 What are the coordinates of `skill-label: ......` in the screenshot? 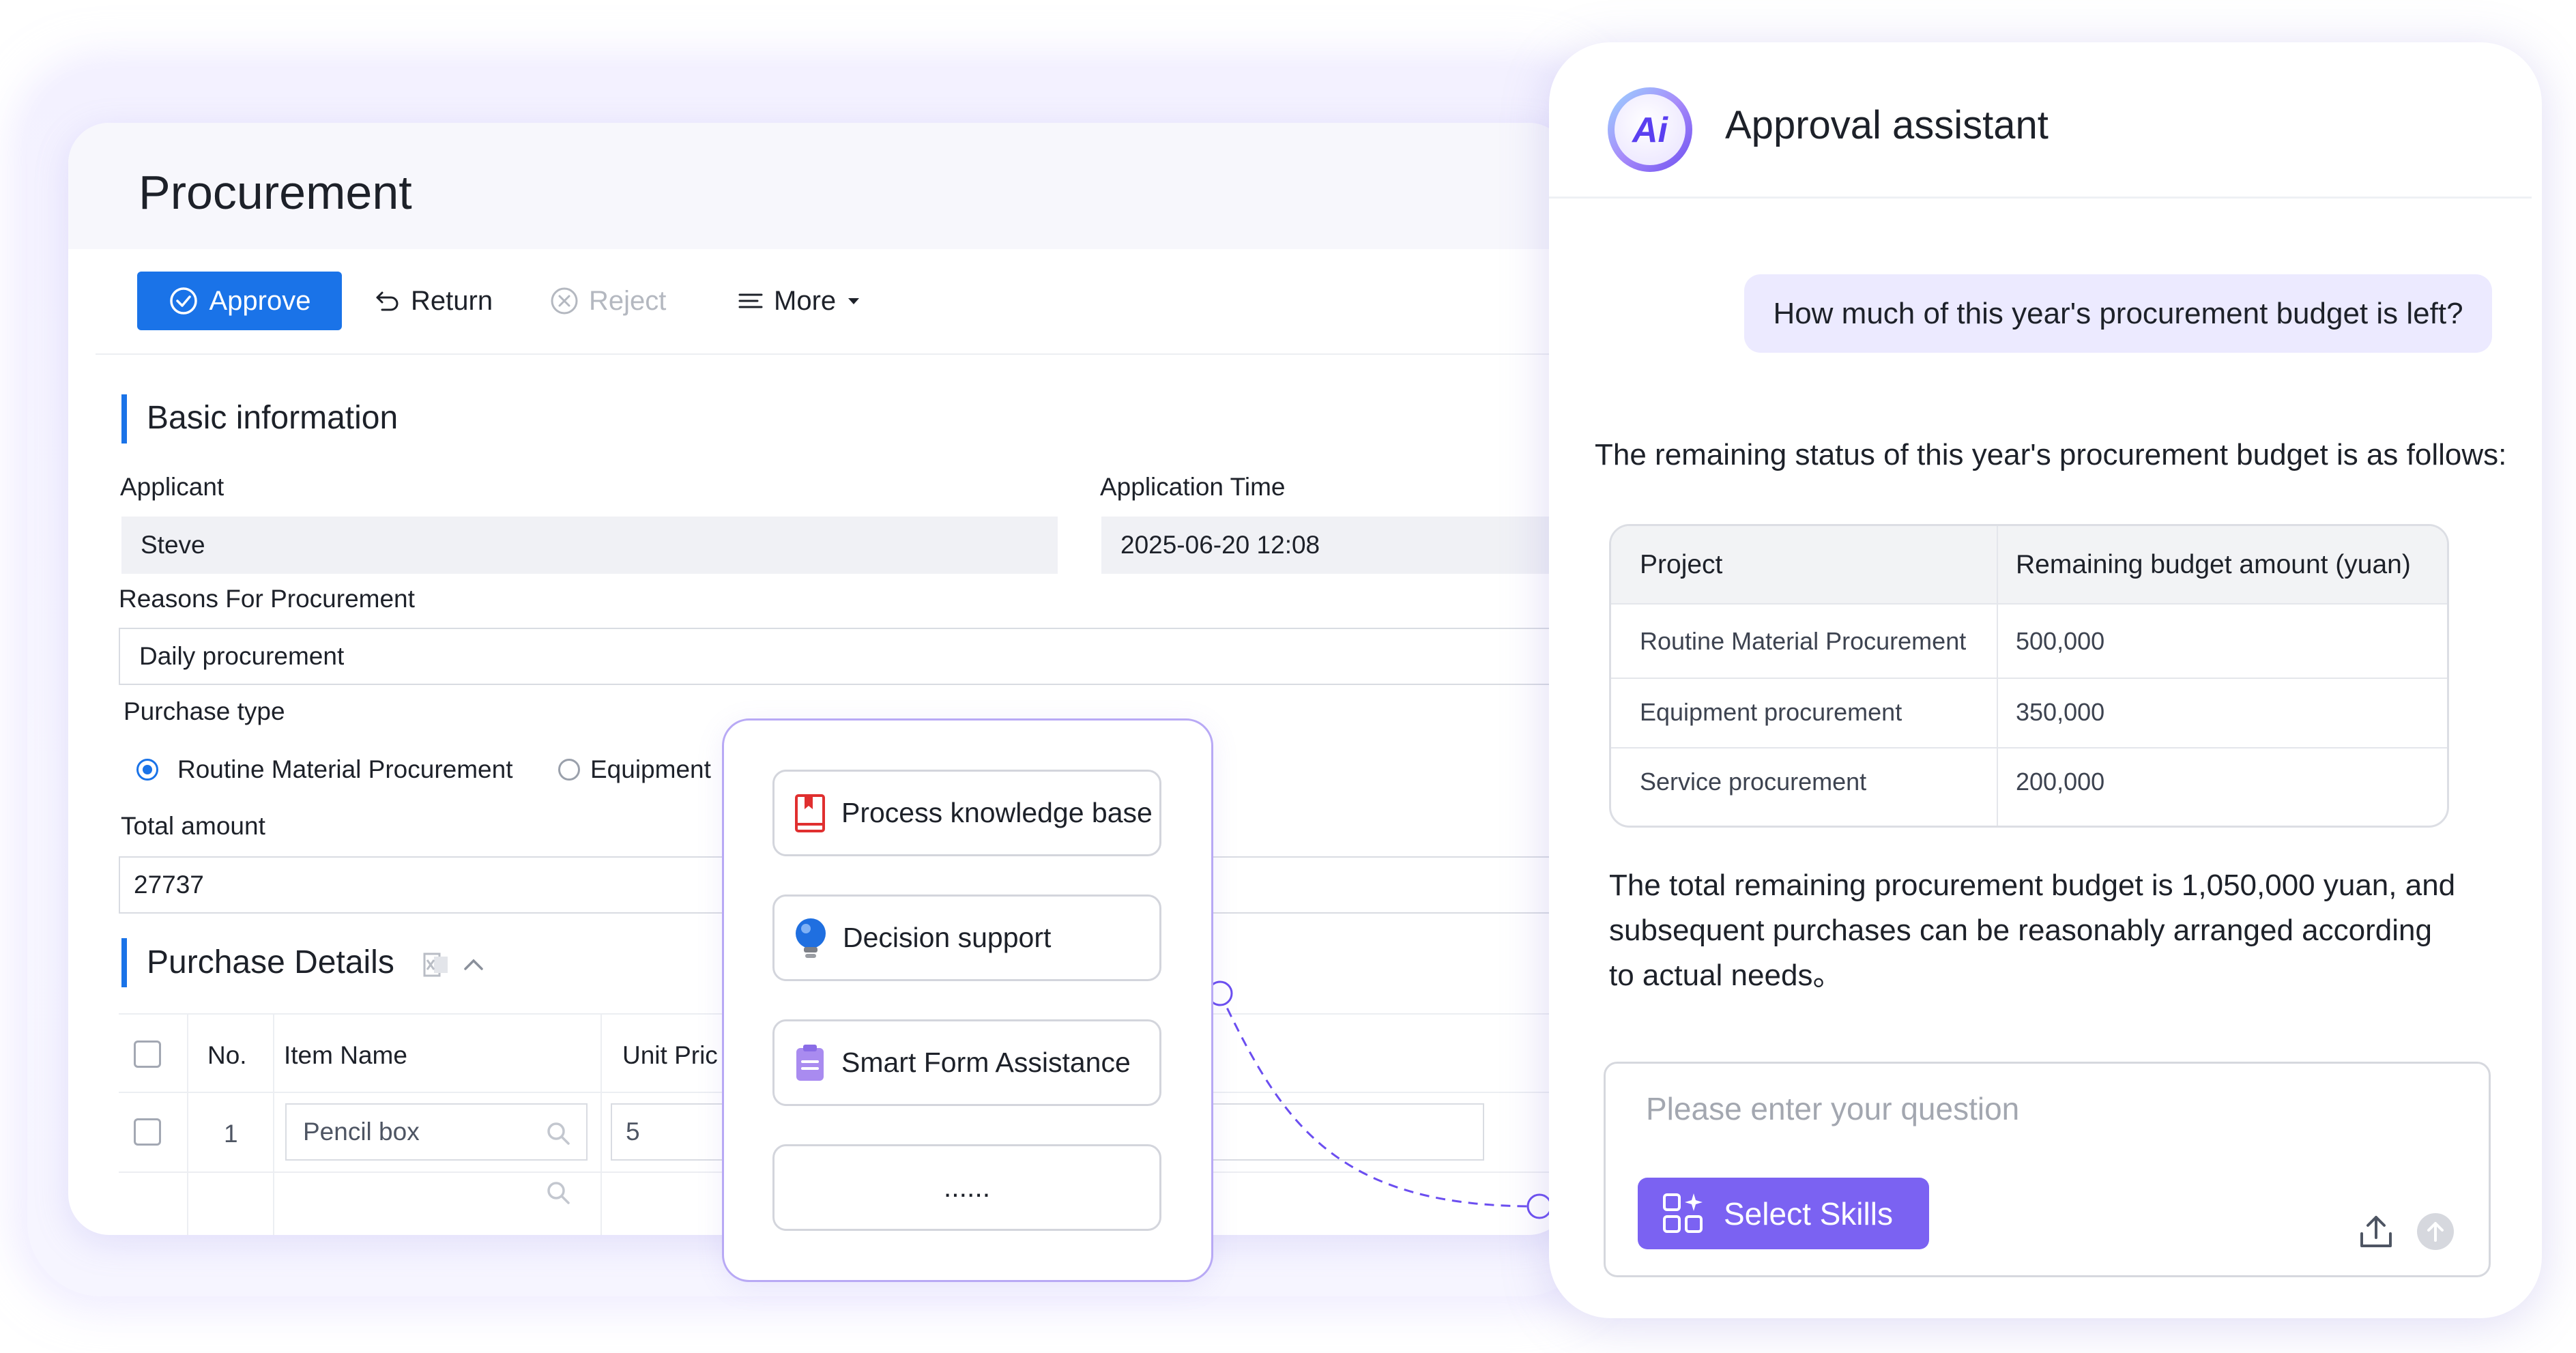 It's located at (967, 1187).